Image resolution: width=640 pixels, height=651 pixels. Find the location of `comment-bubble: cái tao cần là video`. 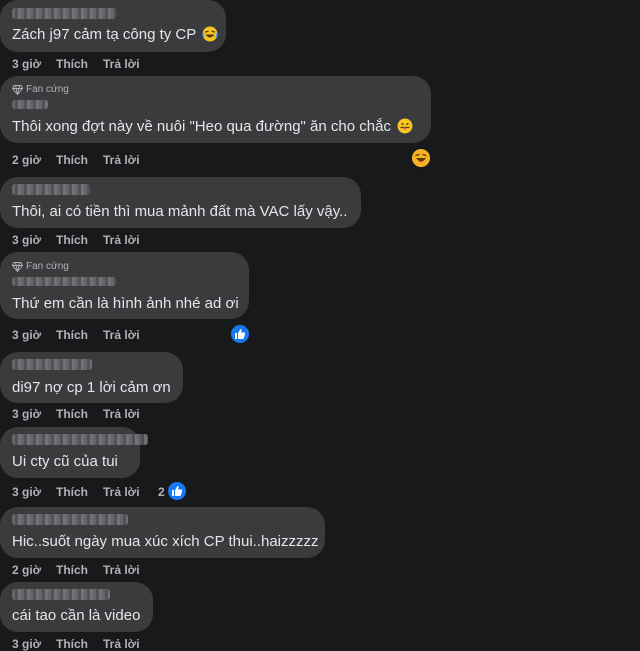

comment-bubble: cái tao cần là video is located at coordinates (76, 607).